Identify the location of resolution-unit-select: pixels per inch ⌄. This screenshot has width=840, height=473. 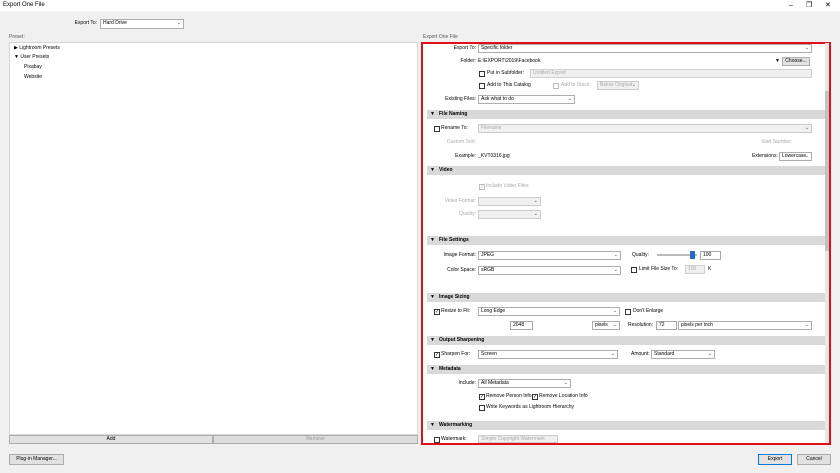
(745, 325).